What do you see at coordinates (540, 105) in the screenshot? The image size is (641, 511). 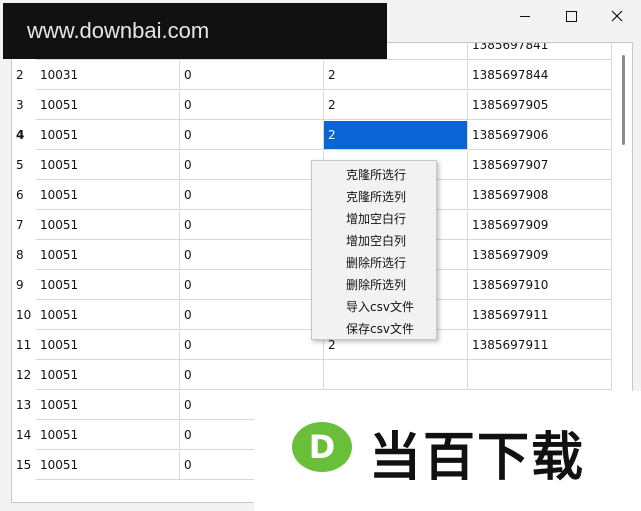 I see `table-cell: 1385697905` at bounding box center [540, 105].